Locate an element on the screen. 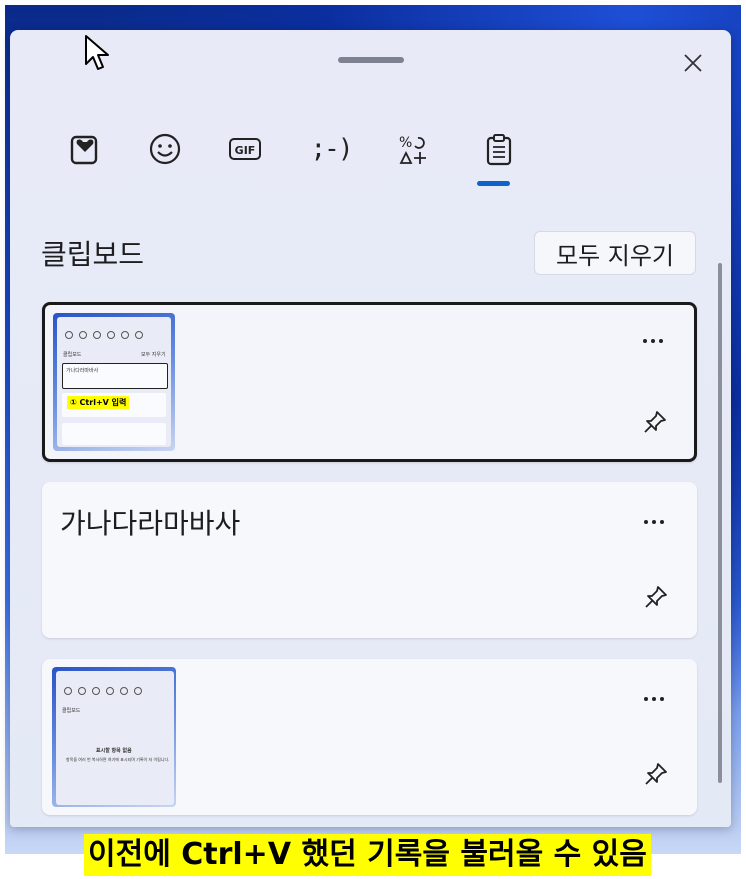  annotation-caption: 이전에 Ctrl+V 했던 기록을 불러올 수 있음 is located at coordinates (367, 855).